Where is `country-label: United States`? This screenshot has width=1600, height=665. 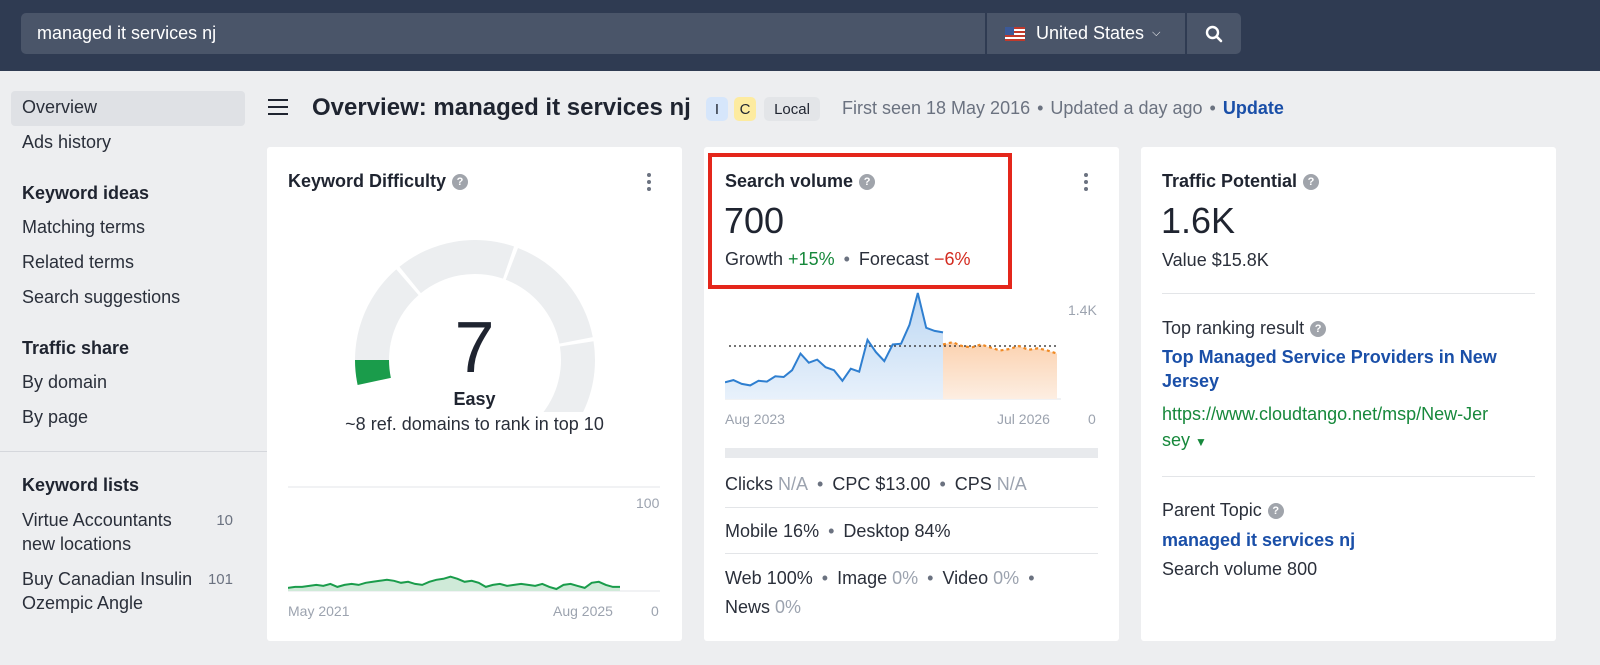 country-label: United States is located at coordinates (1090, 33).